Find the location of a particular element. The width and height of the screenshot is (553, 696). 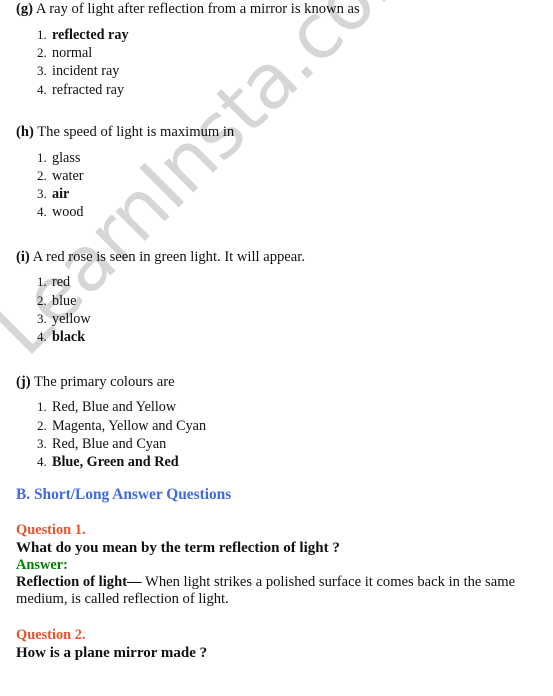

option-item: 3. incident ray is located at coordinates (285, 71).